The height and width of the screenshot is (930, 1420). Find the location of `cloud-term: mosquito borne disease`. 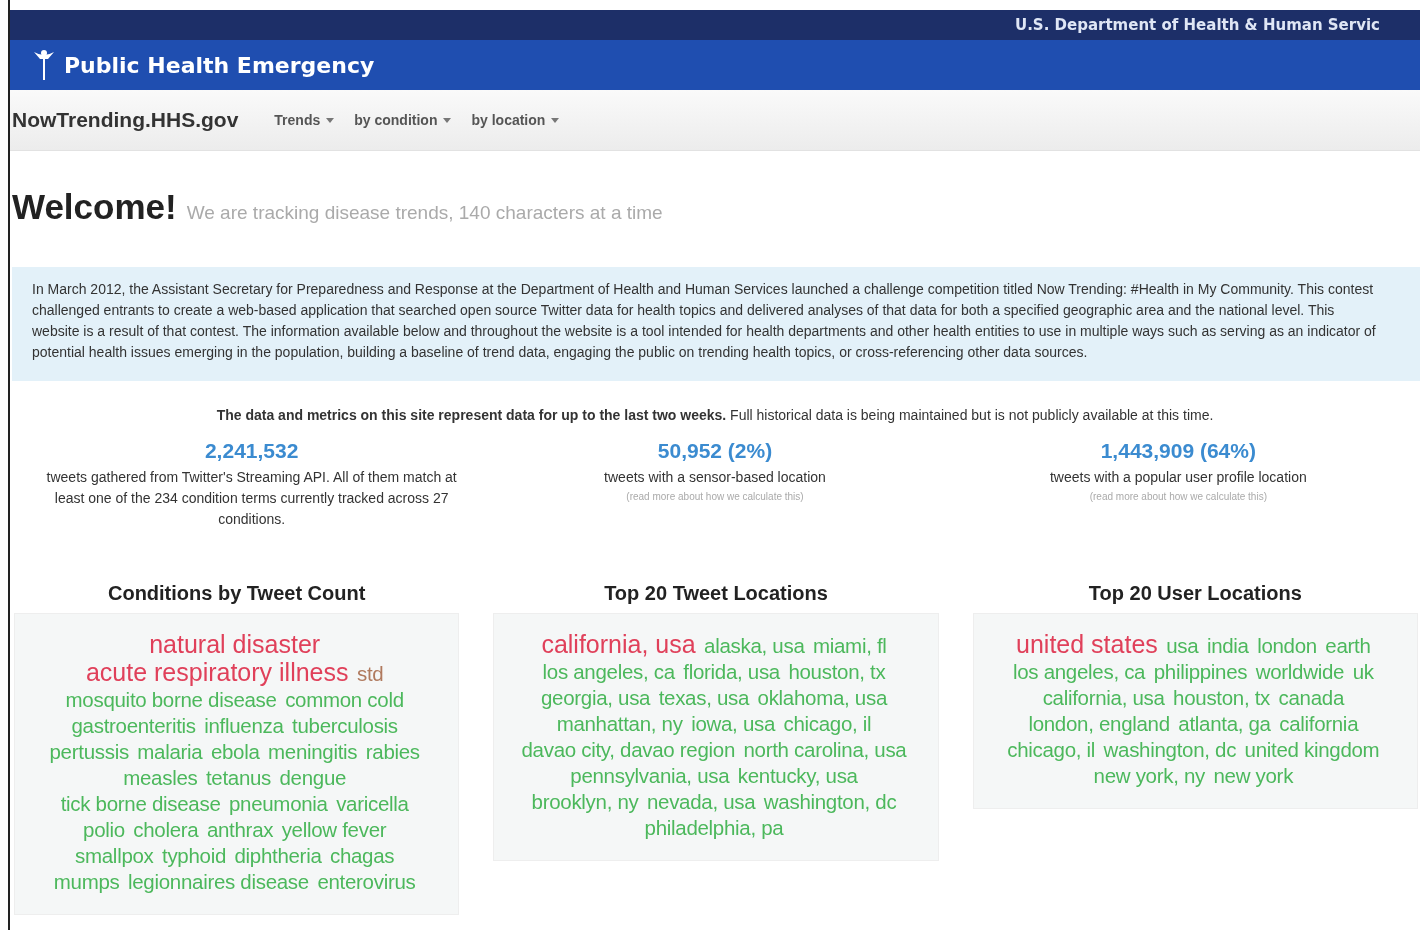

cloud-term: mosquito borne disease is located at coordinates (171, 699).